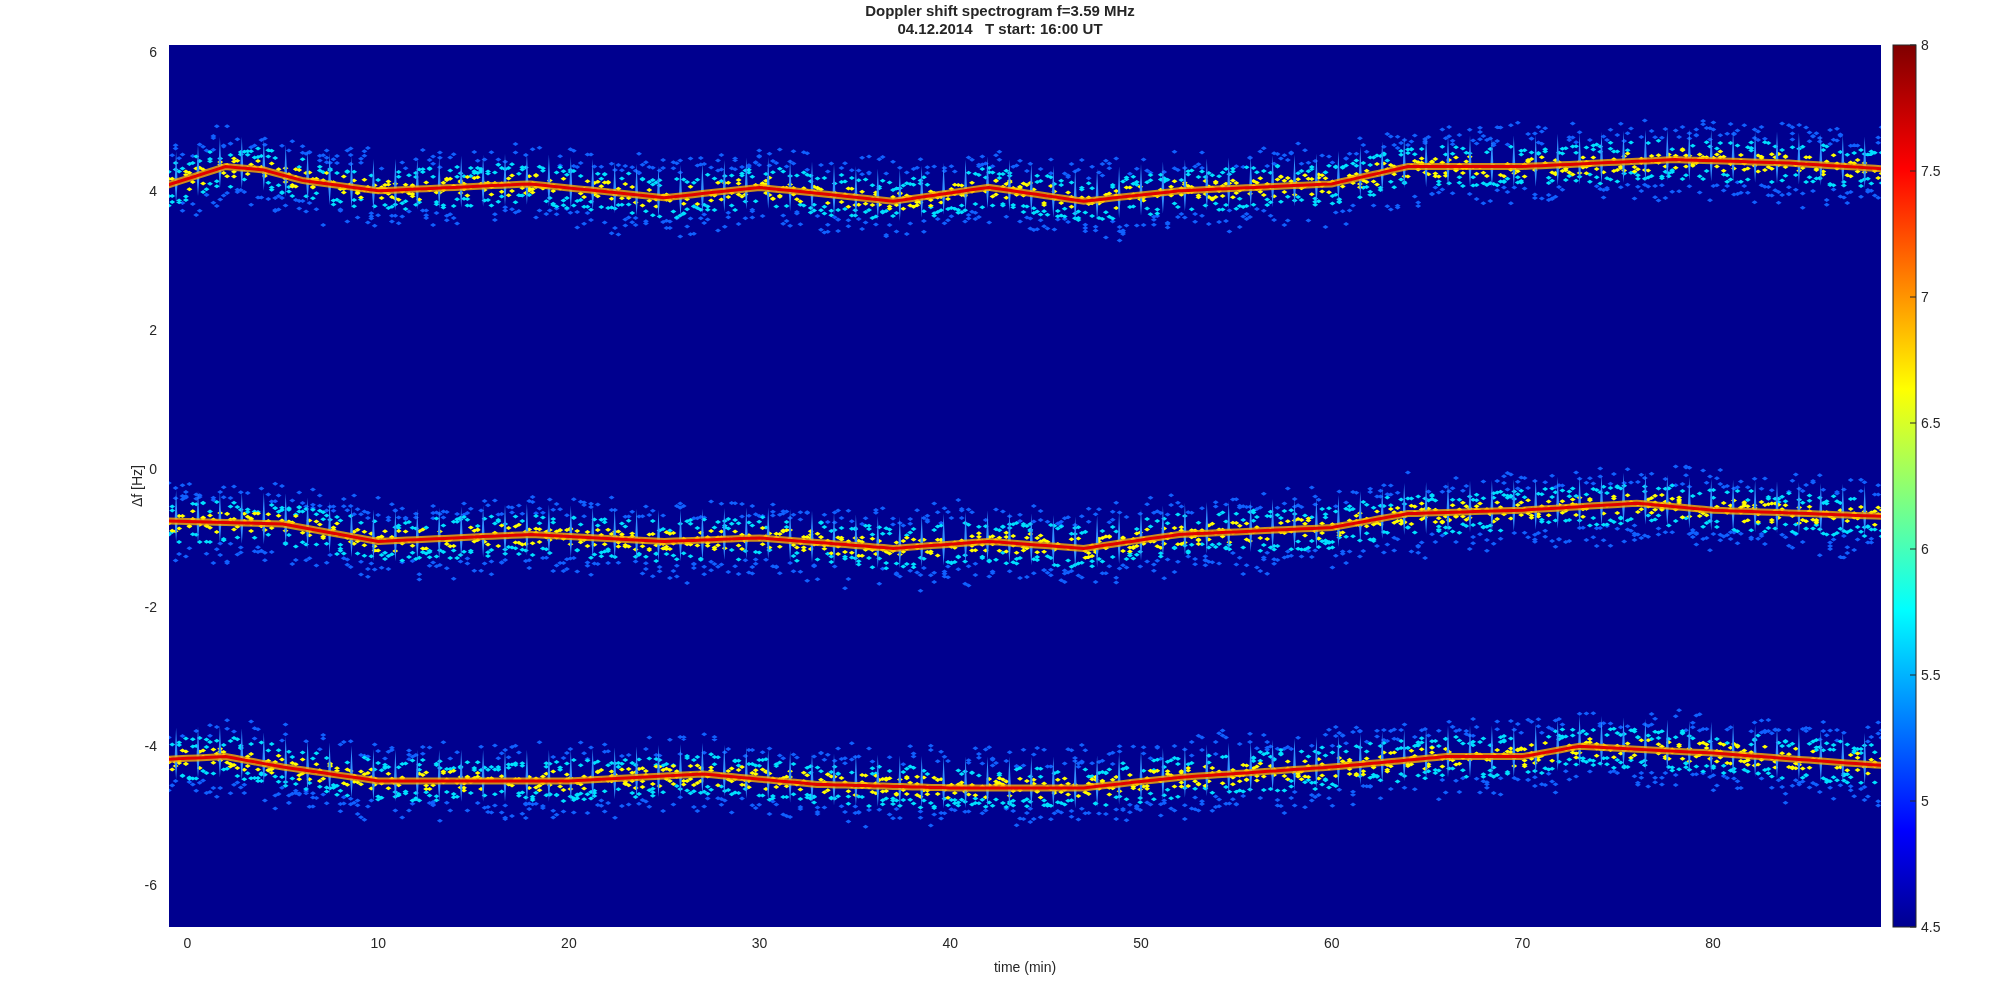 Image resolution: width=2000 pixels, height=995 pixels. Describe the element at coordinates (569, 943) in the screenshot. I see `x-tick-label: 20` at that location.